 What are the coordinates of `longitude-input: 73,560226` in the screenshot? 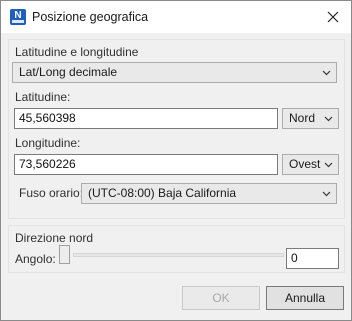 It's located at (146, 164).